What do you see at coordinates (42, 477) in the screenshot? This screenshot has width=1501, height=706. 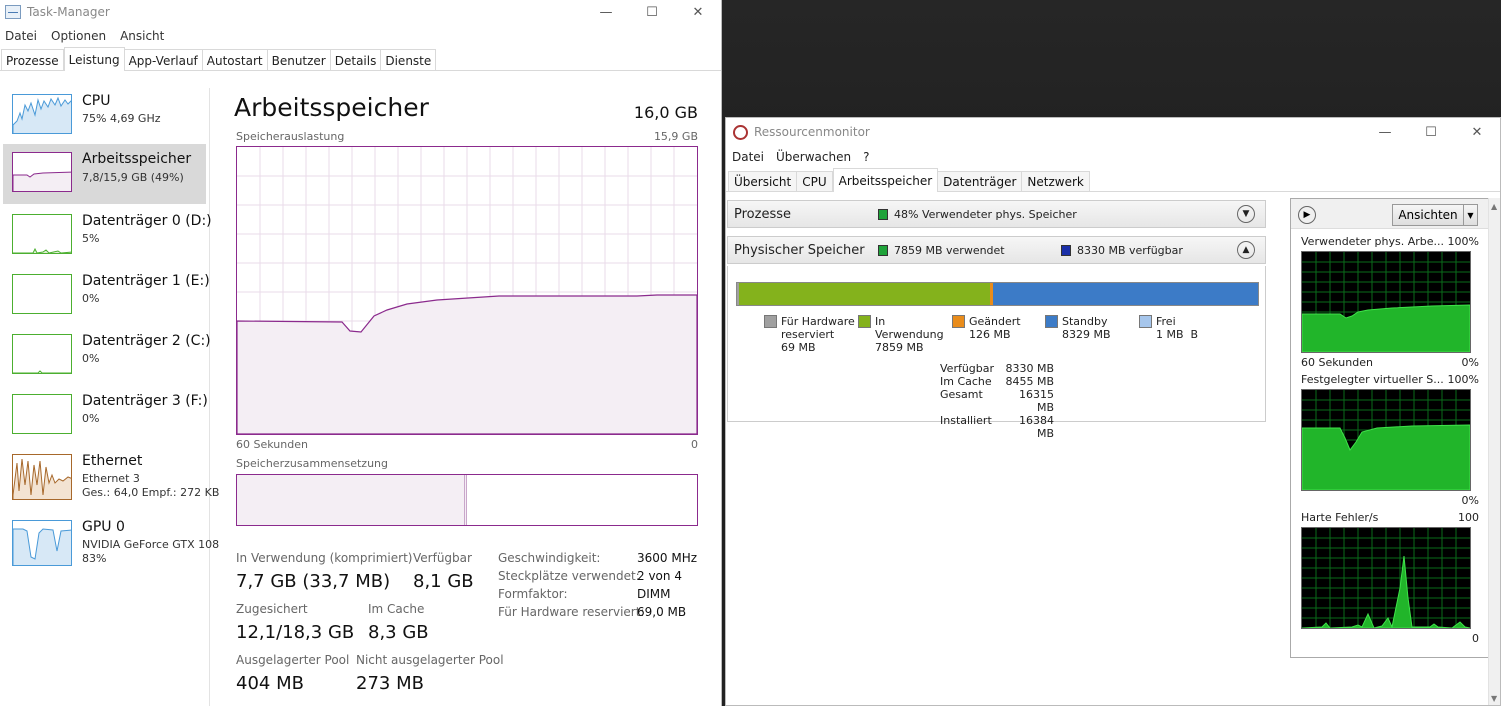 I see `ethernet-thumbnail` at bounding box center [42, 477].